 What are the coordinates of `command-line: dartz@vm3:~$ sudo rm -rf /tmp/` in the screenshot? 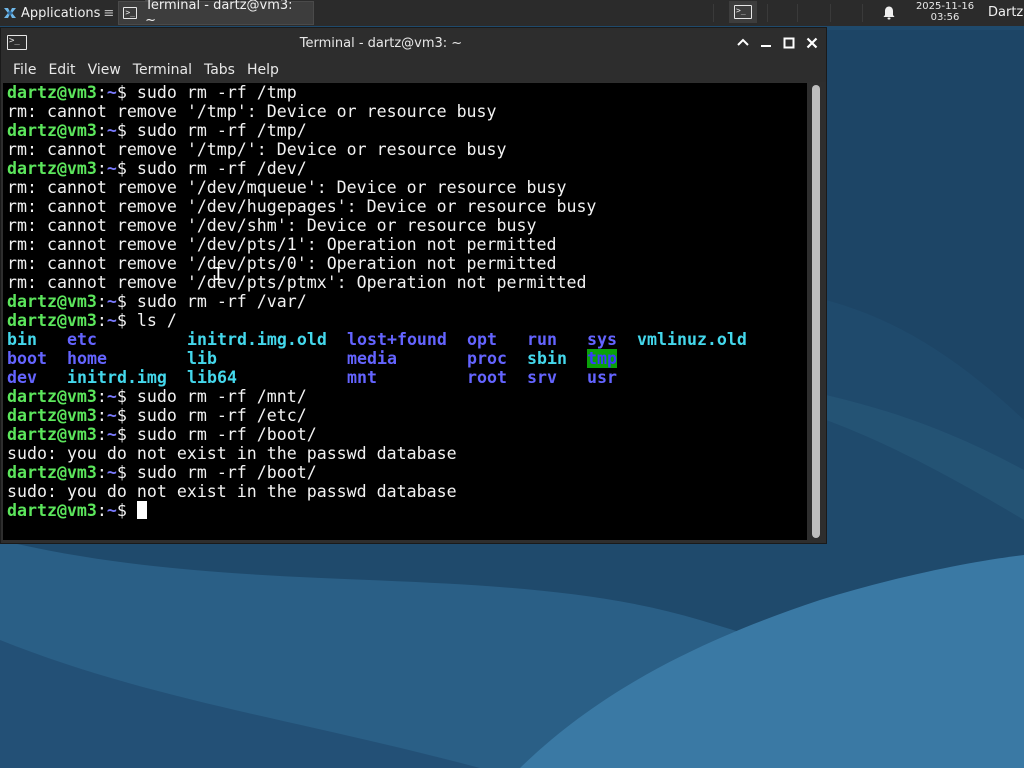 It's located at (301, 130).